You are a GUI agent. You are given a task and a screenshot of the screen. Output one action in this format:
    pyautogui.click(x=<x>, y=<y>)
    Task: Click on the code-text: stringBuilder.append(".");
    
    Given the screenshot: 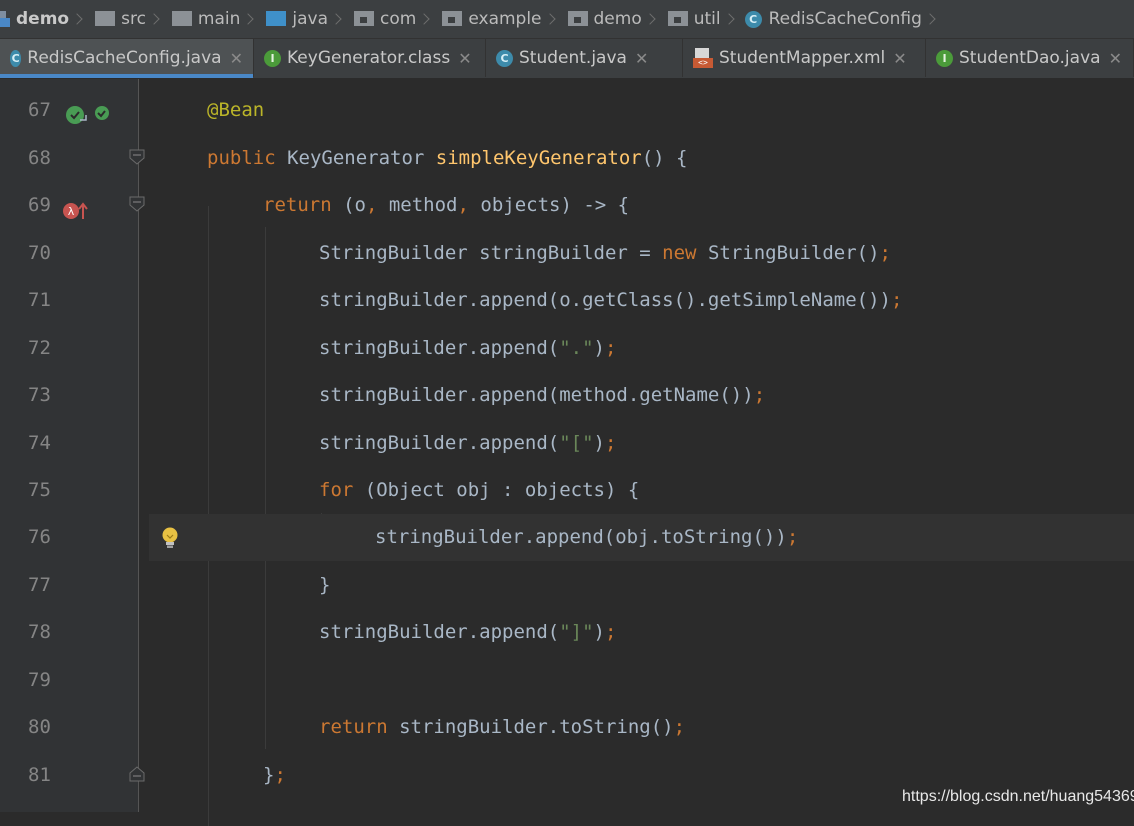 What is the action you would take?
    pyautogui.click(x=468, y=348)
    